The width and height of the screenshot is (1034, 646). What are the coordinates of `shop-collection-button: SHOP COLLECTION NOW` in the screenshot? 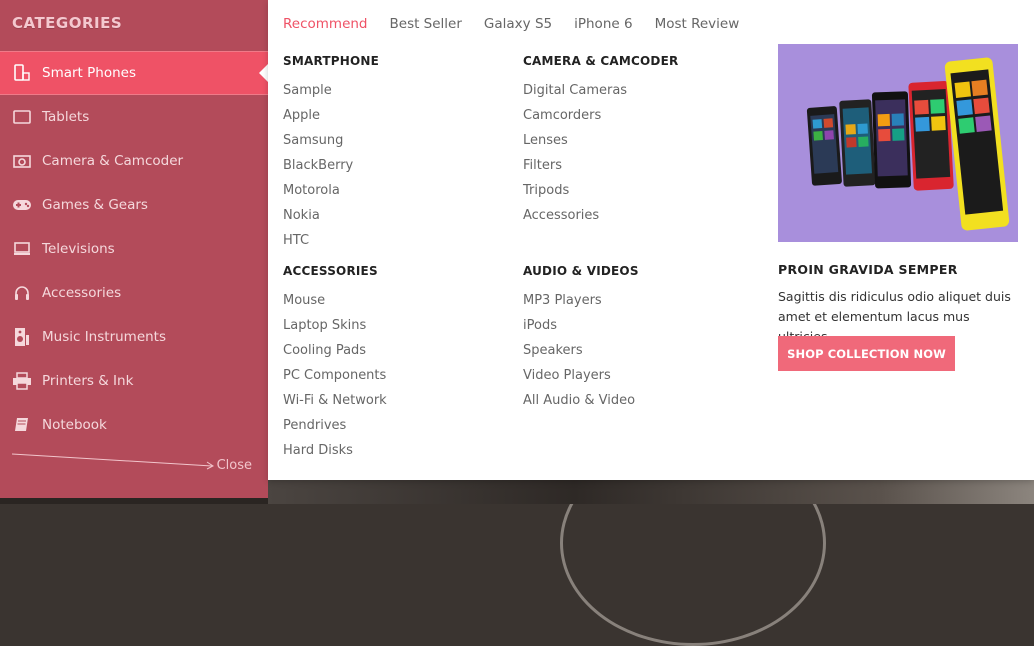 It's located at (866, 353).